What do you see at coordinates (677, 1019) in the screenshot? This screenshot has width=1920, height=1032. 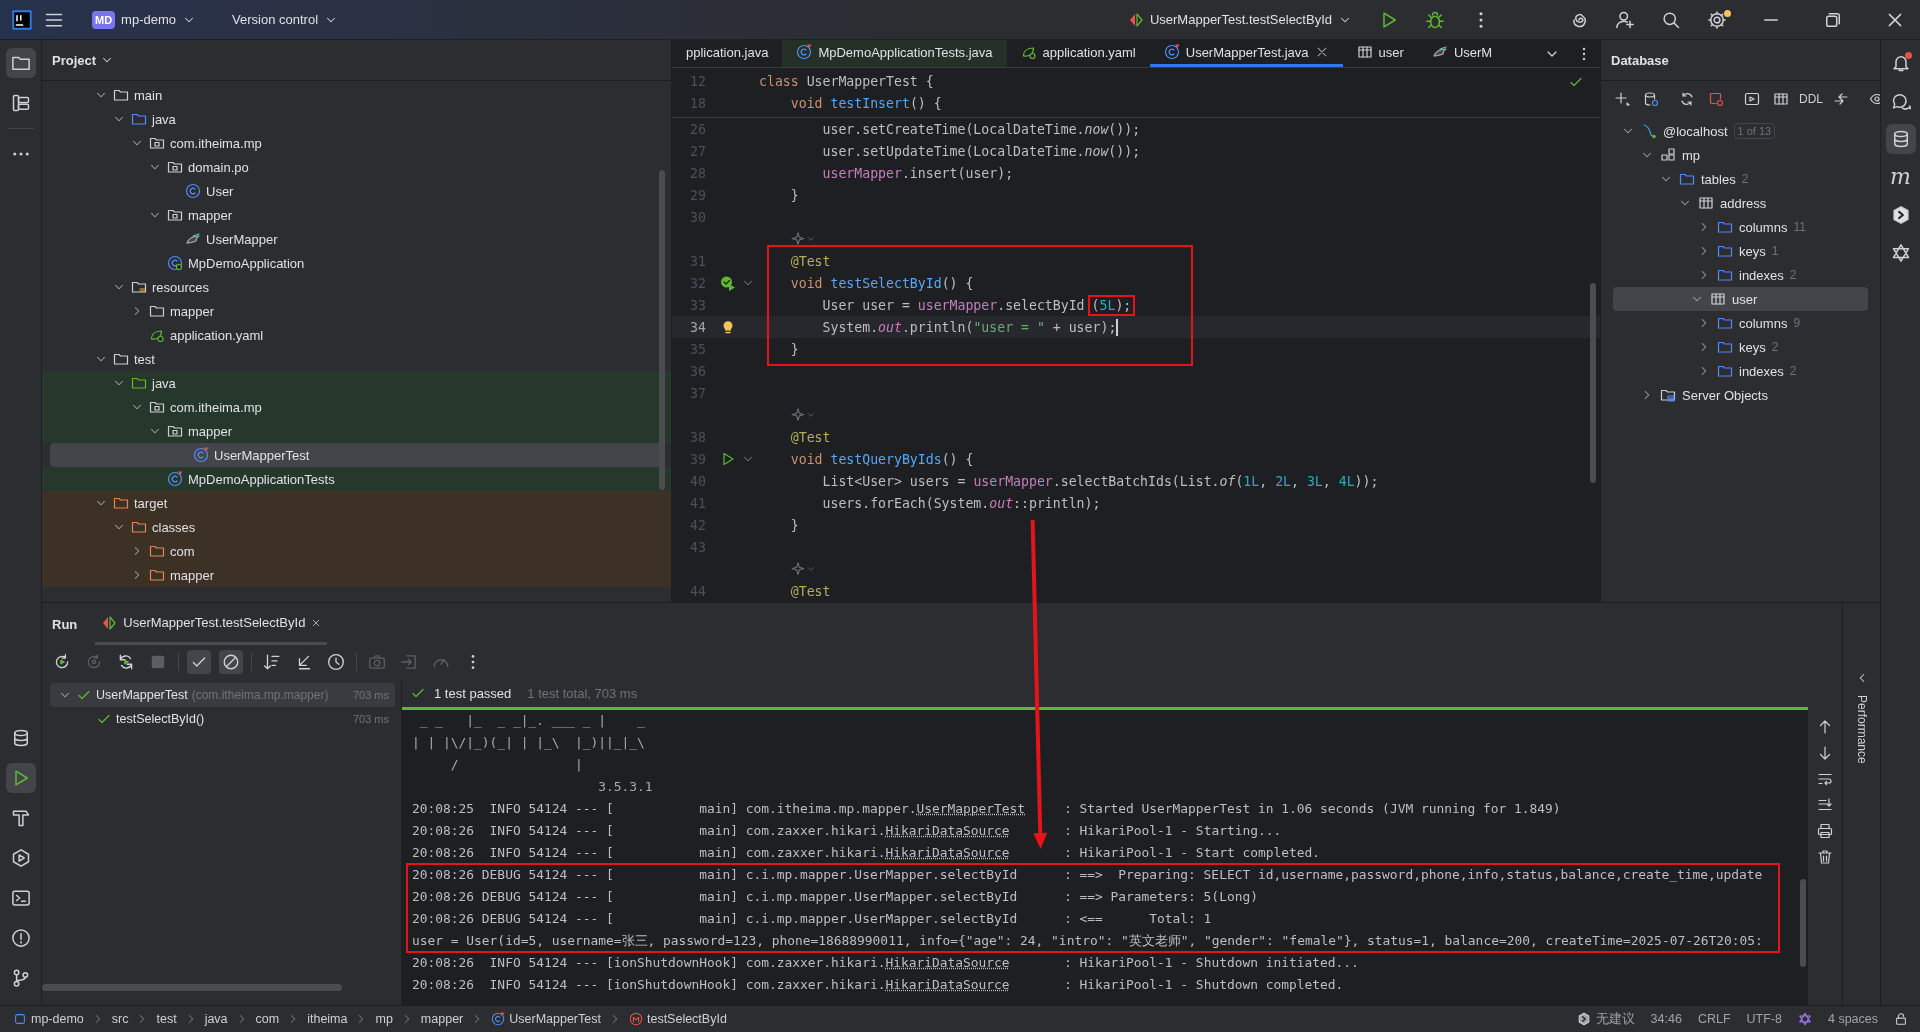 I see `breadcrumb: testSelectById` at bounding box center [677, 1019].